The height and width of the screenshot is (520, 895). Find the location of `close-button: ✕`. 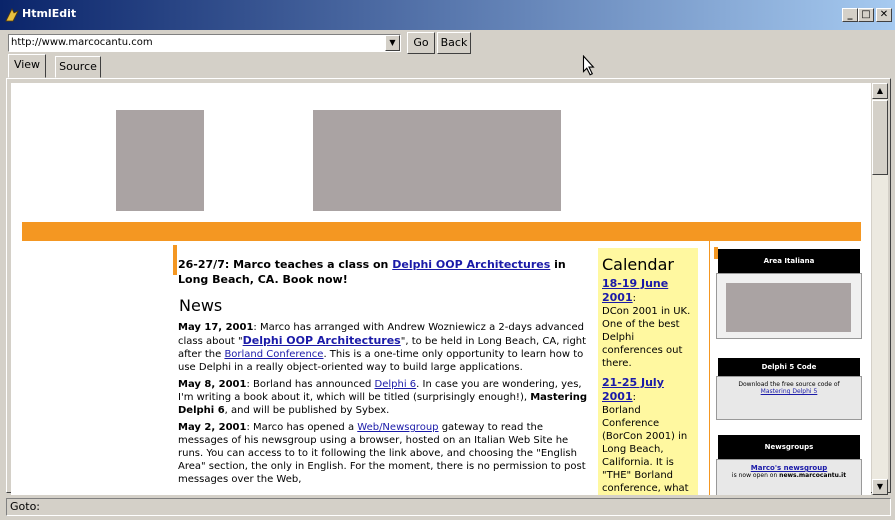

close-button: ✕ is located at coordinates (884, 15).